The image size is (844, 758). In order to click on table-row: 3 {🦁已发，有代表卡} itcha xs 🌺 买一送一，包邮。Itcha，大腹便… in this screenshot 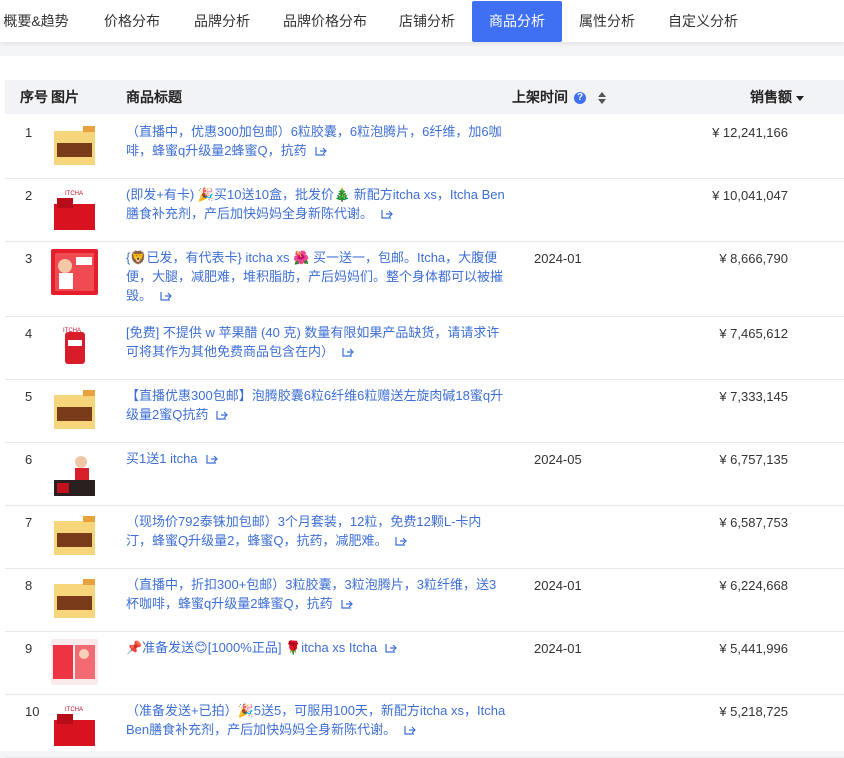, I will do `click(424, 279)`.